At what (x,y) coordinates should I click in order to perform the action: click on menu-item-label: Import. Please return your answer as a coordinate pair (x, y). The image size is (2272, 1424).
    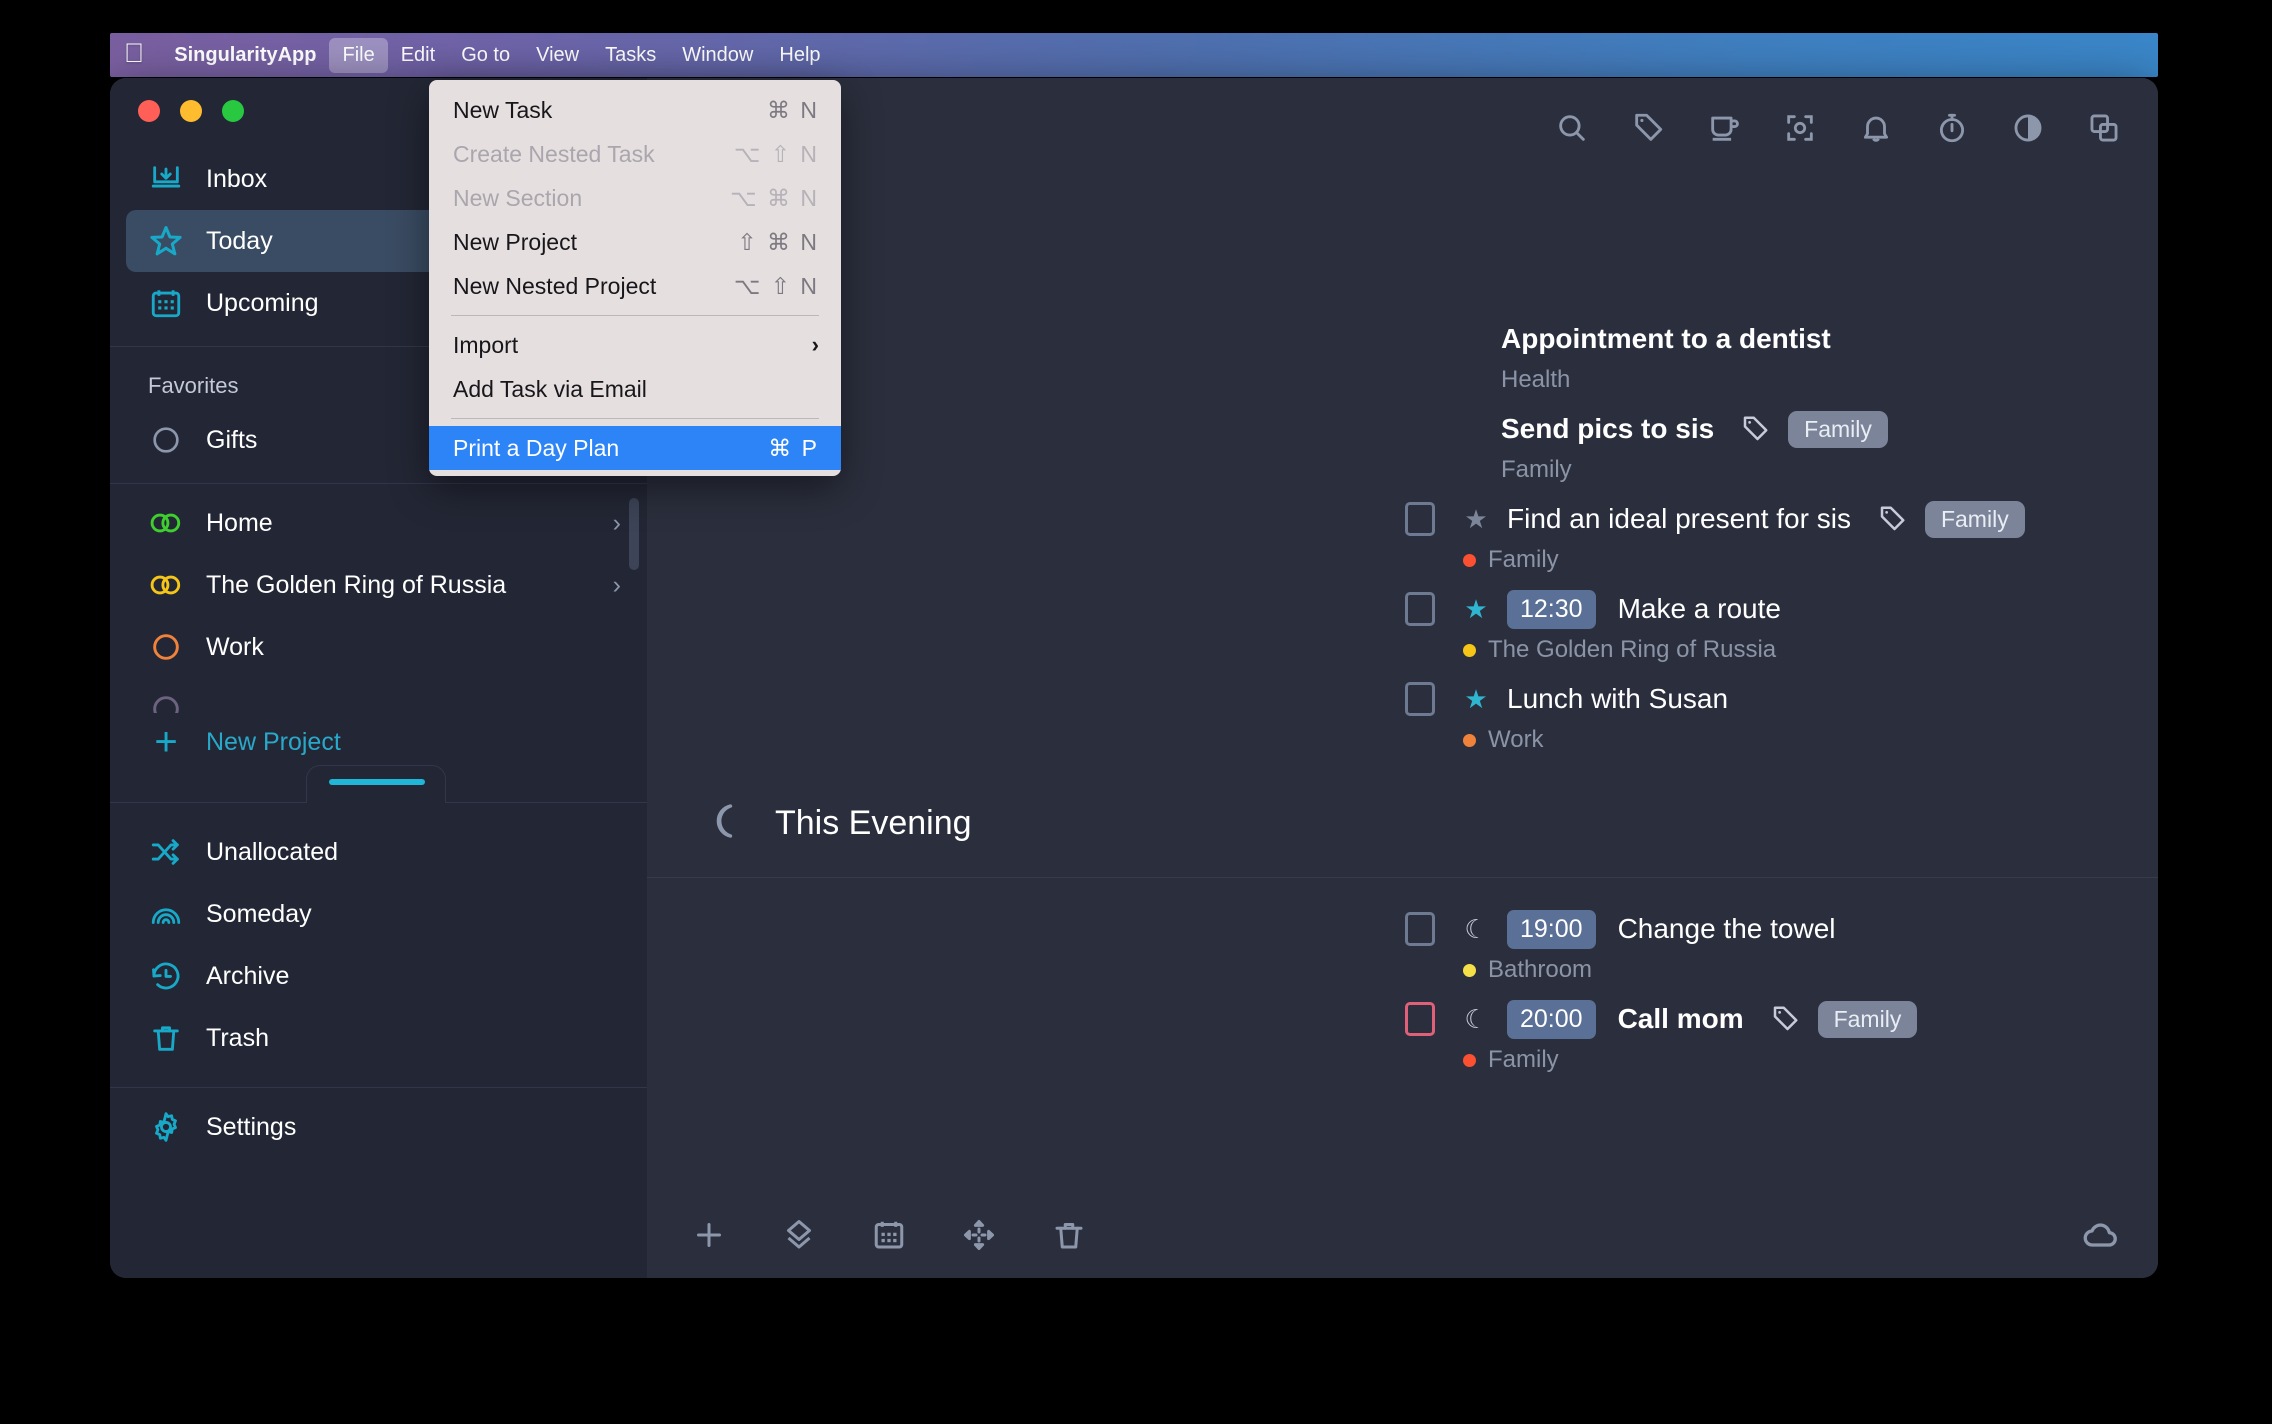
    Looking at the image, I should click on (486, 344).